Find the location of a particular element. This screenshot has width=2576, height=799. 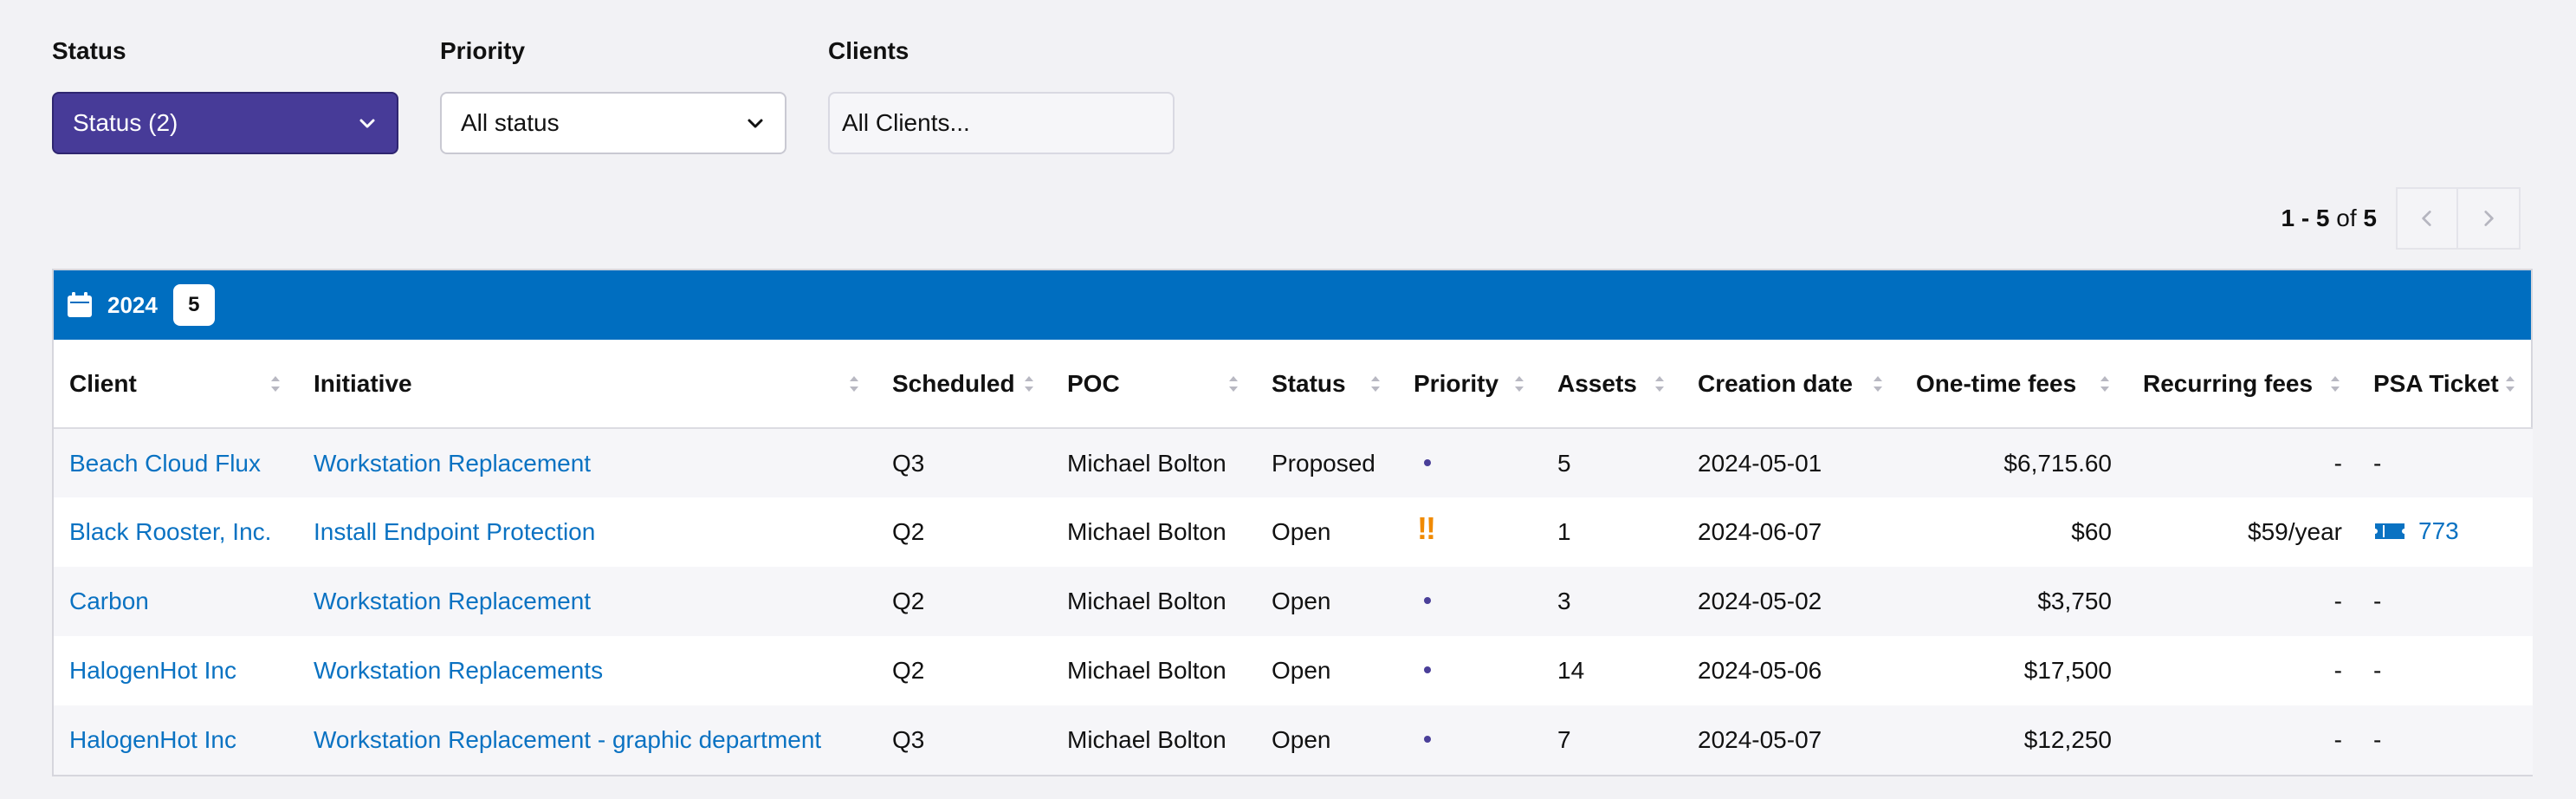

group-year: 2024 is located at coordinates (132, 304).